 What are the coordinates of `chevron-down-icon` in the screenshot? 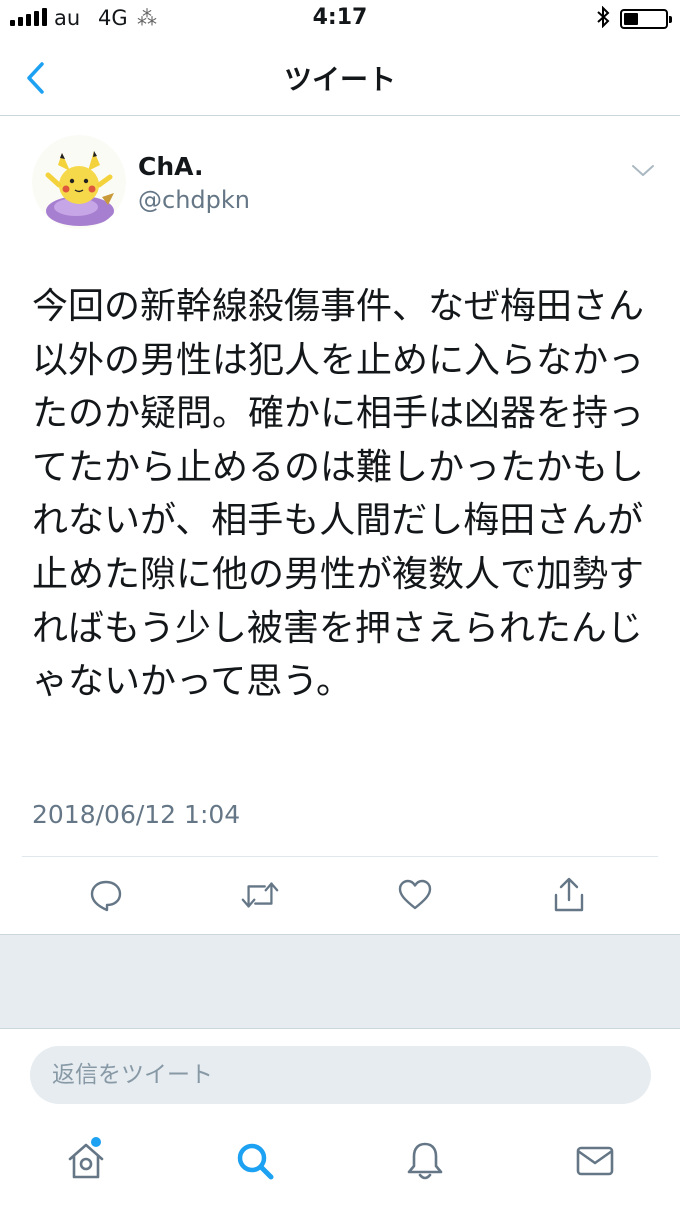 It's located at (643, 170).